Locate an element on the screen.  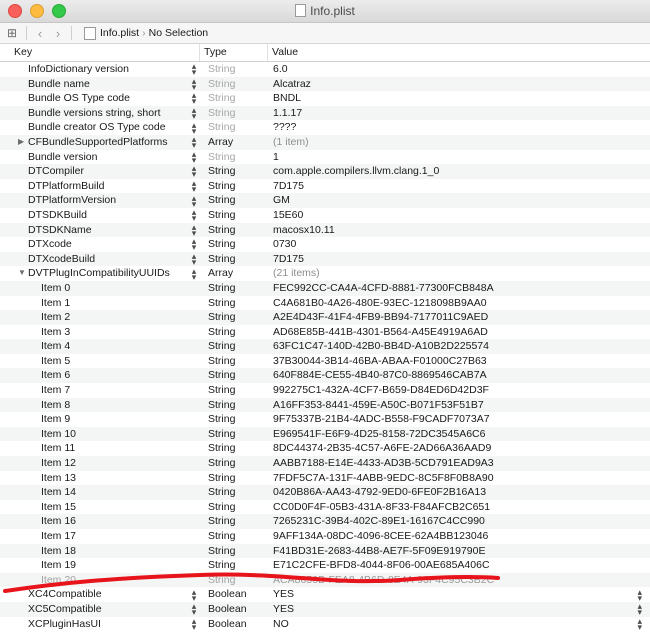
row-key-cell: Item 19 is located at coordinates (94, 565).